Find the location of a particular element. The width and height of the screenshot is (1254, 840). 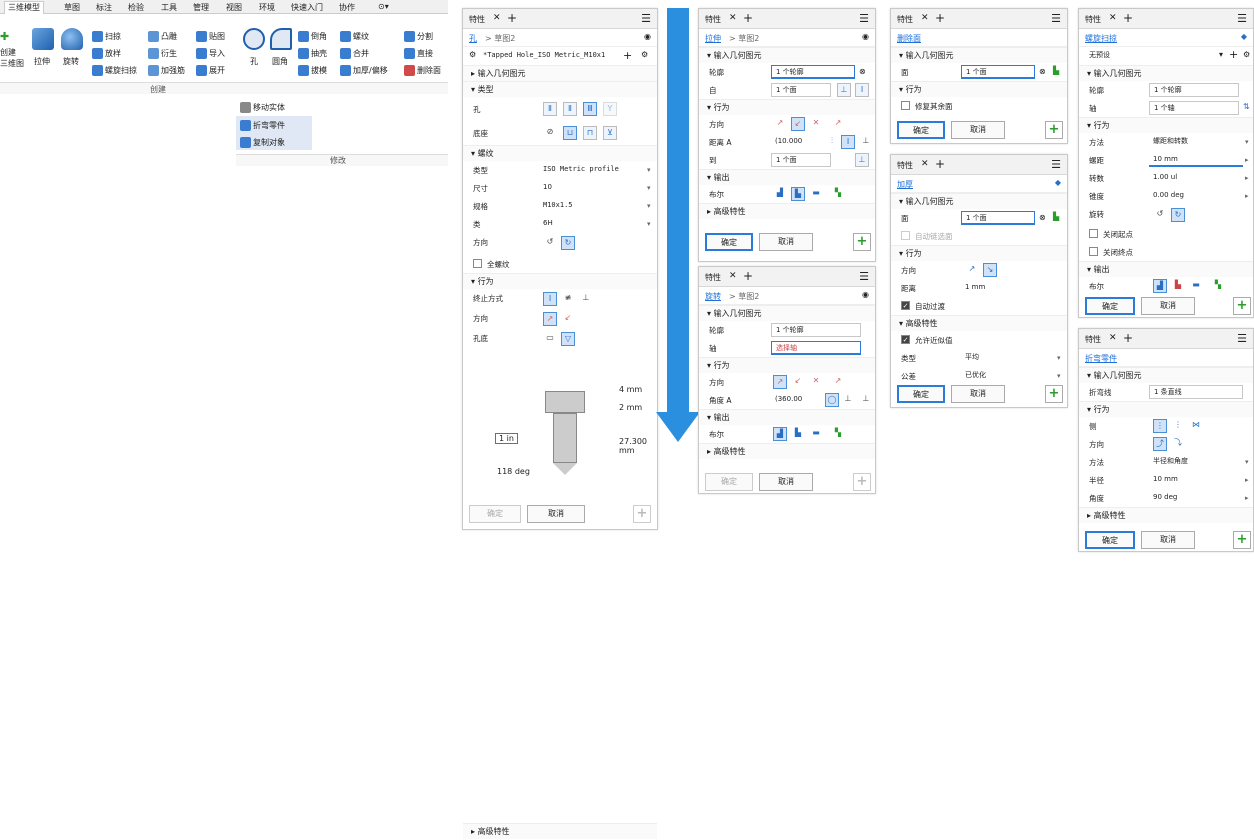

tab-view: 视图 is located at coordinates (234, 7).